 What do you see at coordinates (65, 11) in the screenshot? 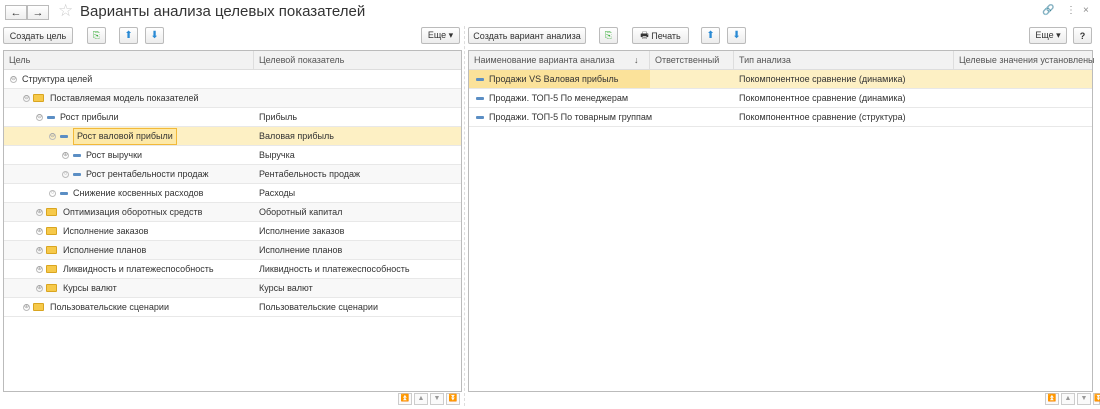
I see `favorite-star-icon: ☆` at bounding box center [65, 11].